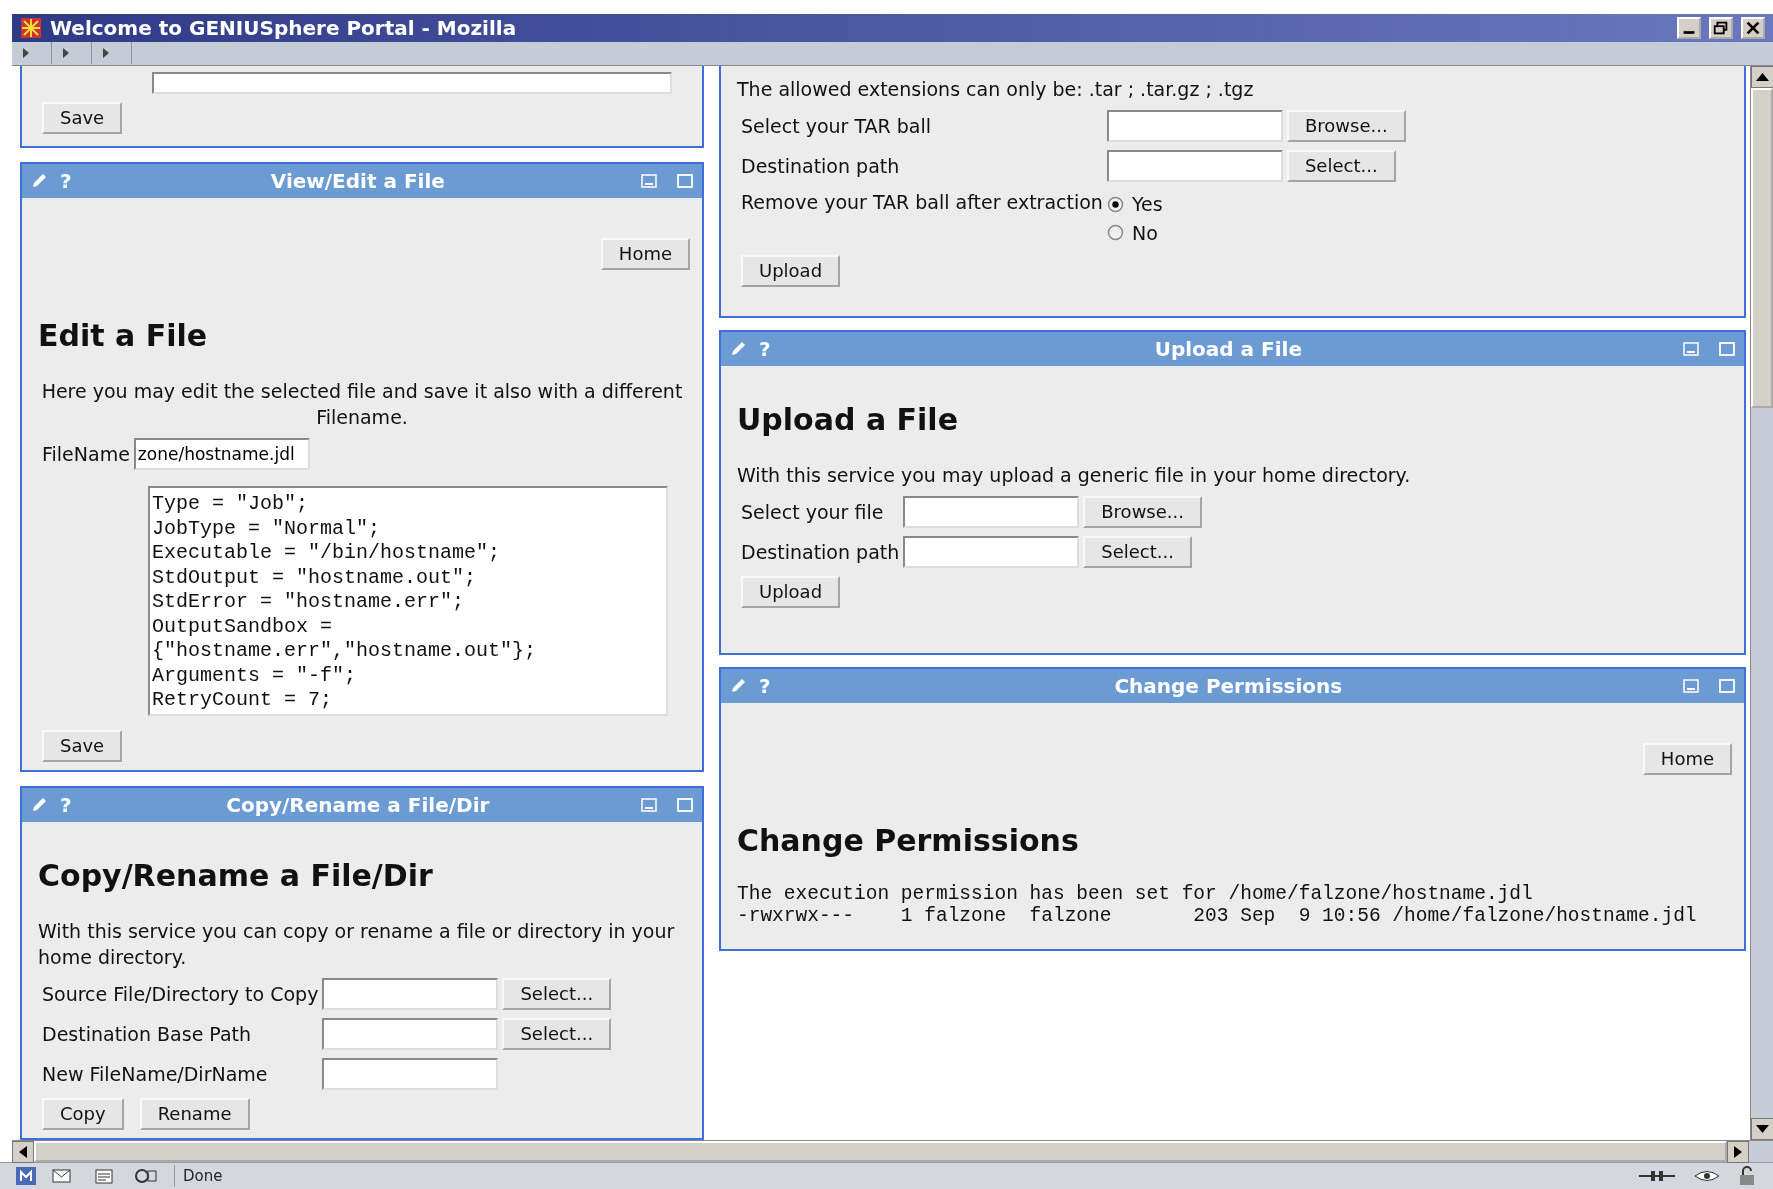 The width and height of the screenshot is (1773, 1189). Describe the element at coordinates (837, 126) in the screenshot. I see `field-label: Select your TAR ball` at that location.